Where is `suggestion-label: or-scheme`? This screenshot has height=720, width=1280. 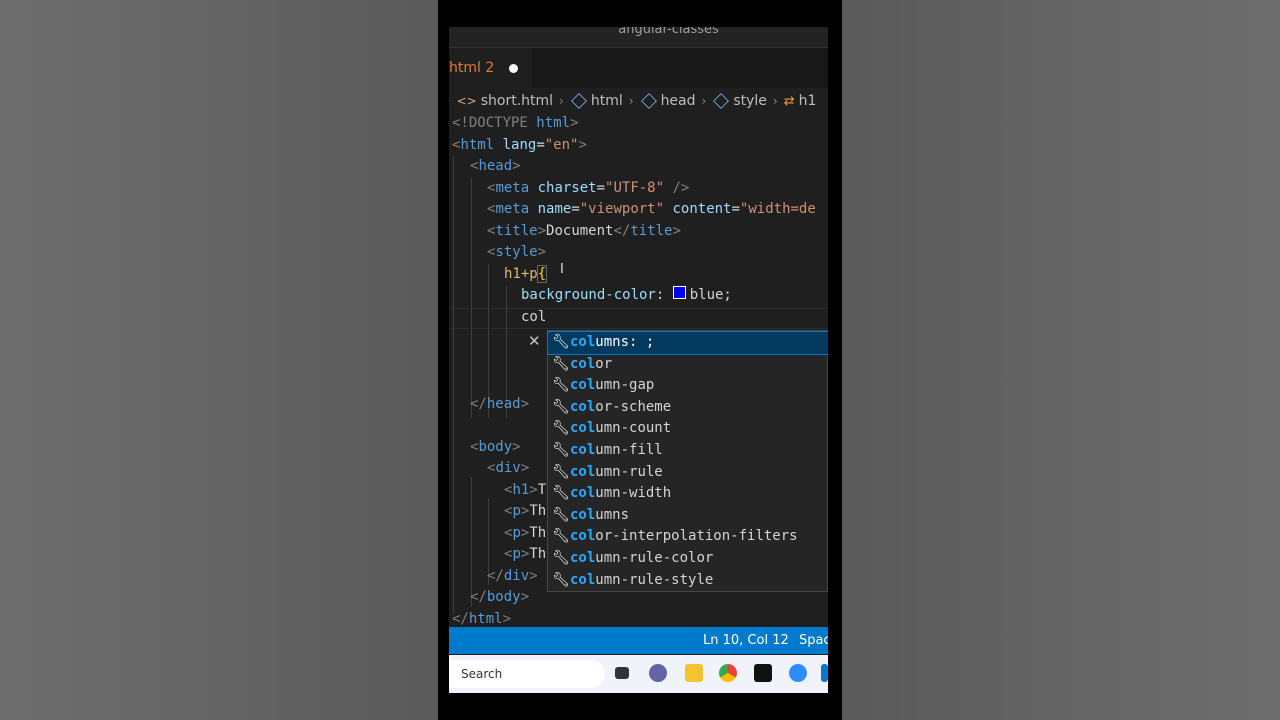
suggestion-label: or-scheme is located at coordinates (633, 406).